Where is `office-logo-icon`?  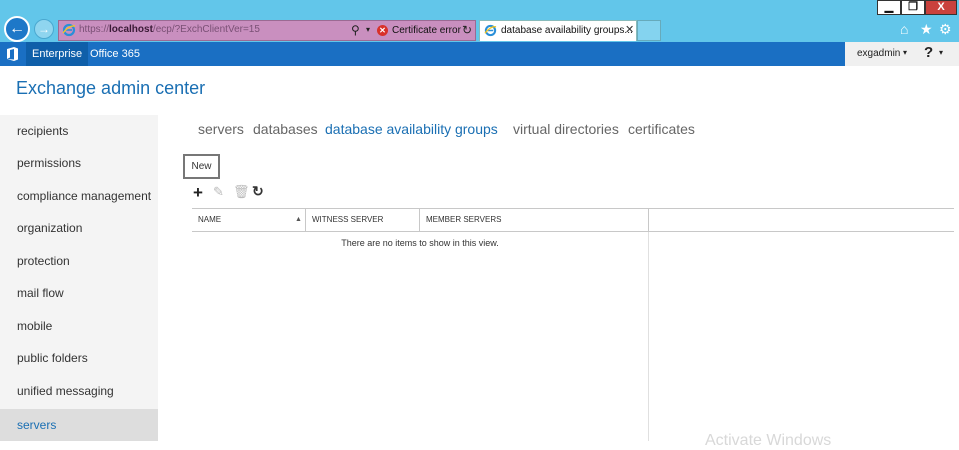 office-logo-icon is located at coordinates (12, 54).